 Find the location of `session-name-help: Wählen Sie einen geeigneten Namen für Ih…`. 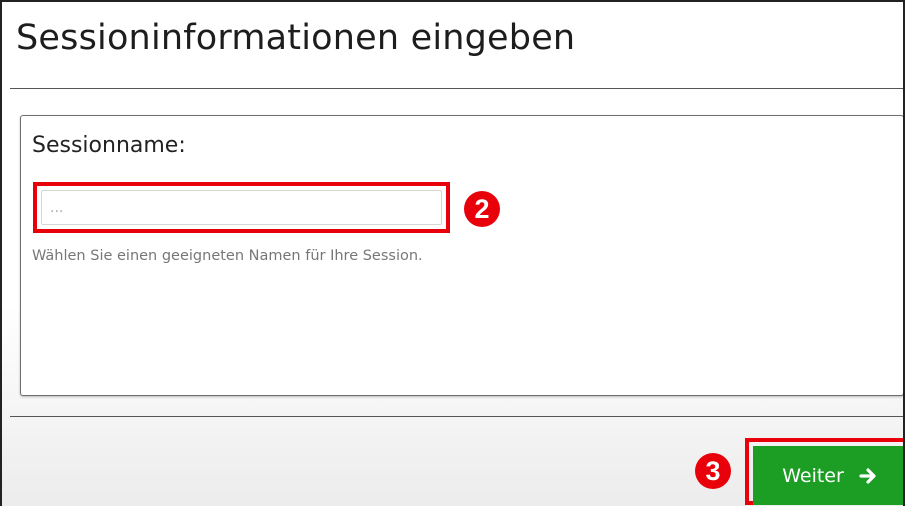

session-name-help: Wählen Sie einen geeigneten Namen für Ih… is located at coordinates (227, 256).